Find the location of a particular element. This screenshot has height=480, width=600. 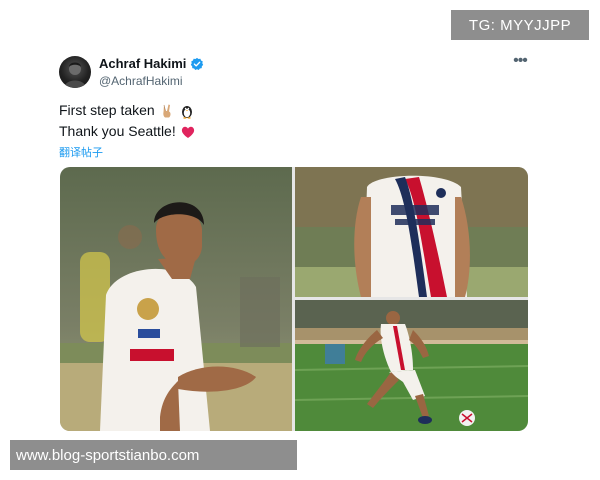

site-watermark: www.blog-sportstianbo.com is located at coordinates (153, 455).